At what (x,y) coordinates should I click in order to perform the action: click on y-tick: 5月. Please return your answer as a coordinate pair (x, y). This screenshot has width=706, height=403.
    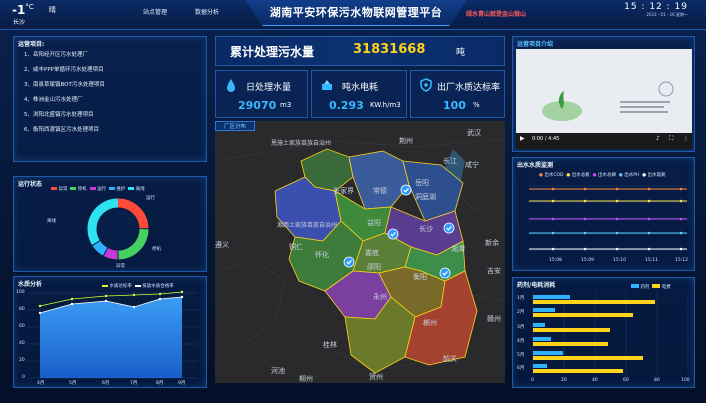
    Looking at the image, I should click on (521, 355).